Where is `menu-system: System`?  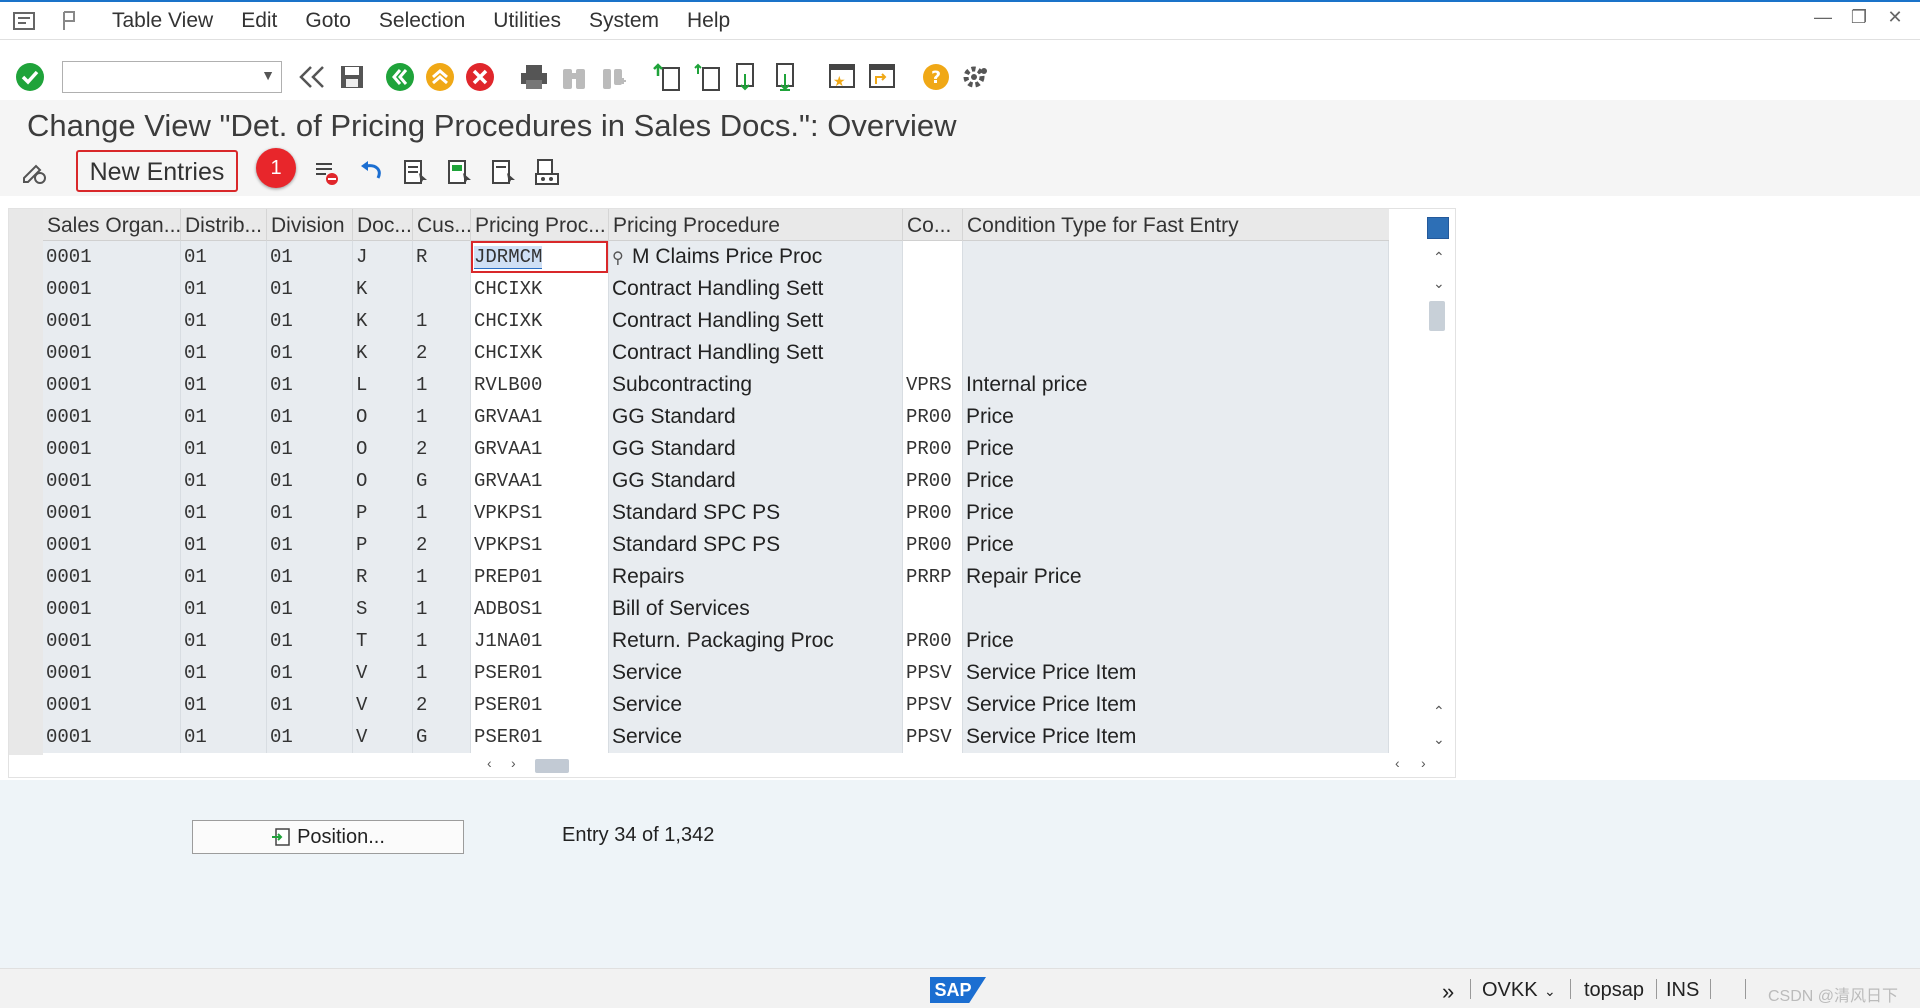
menu-system: System is located at coordinates (624, 21).